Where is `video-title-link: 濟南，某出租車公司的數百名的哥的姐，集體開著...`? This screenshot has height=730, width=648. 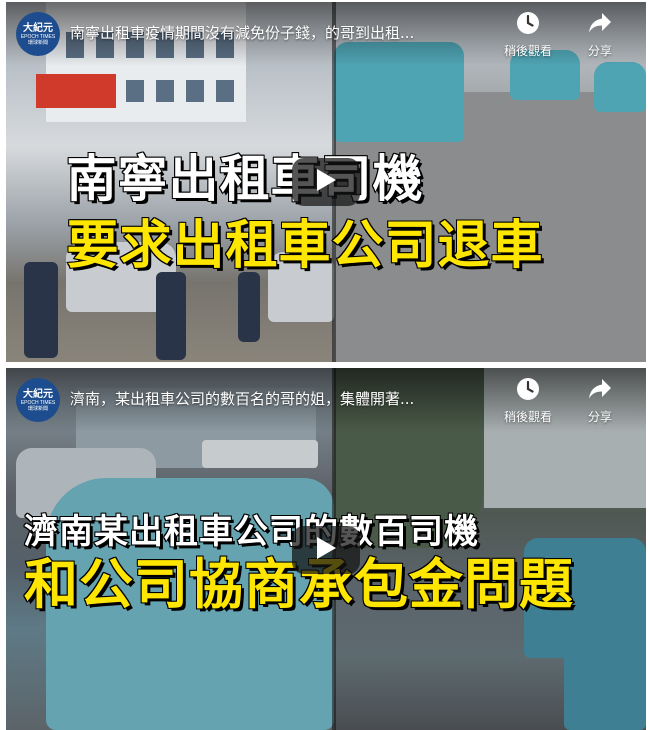
video-title-link: 濟南，某出租車公司的數百名的哥的姐，集體開著... is located at coordinates (280, 399).